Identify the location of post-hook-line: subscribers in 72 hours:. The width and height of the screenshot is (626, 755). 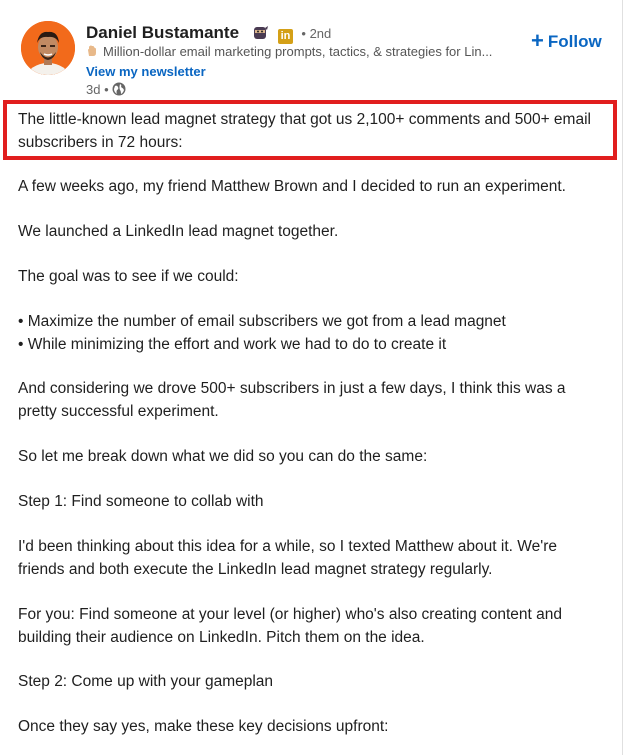
(100, 142).